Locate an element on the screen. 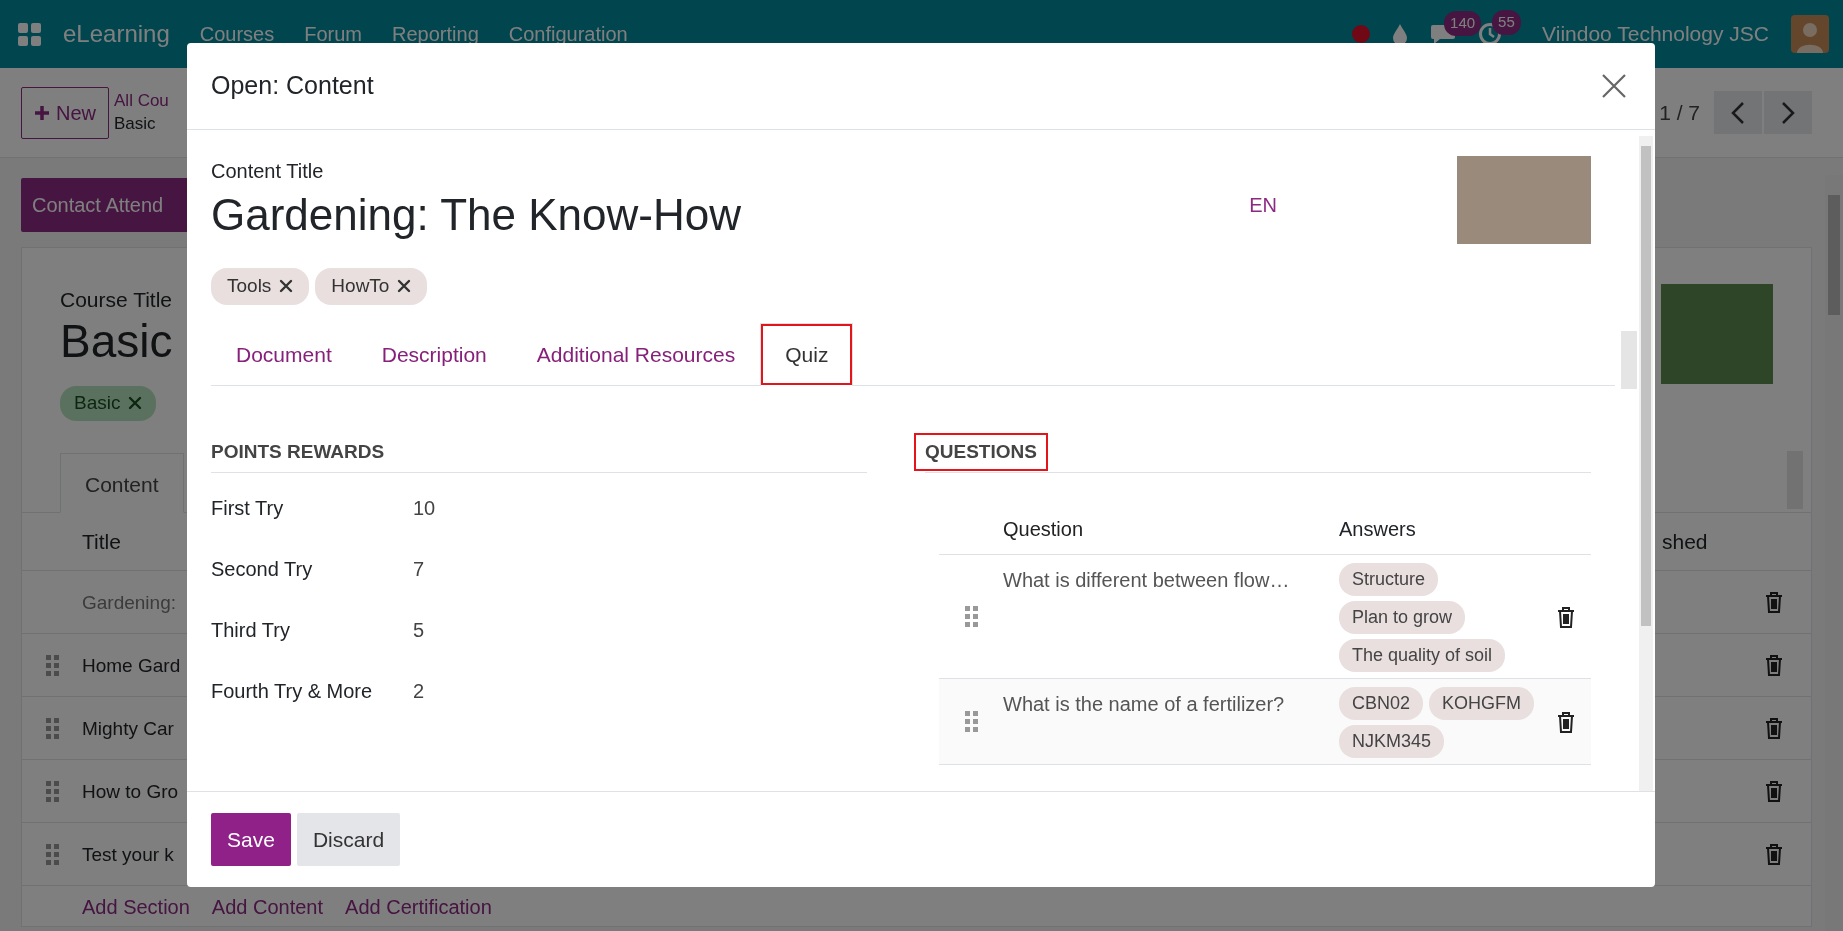  course-title: Basic is located at coordinates (116, 341).